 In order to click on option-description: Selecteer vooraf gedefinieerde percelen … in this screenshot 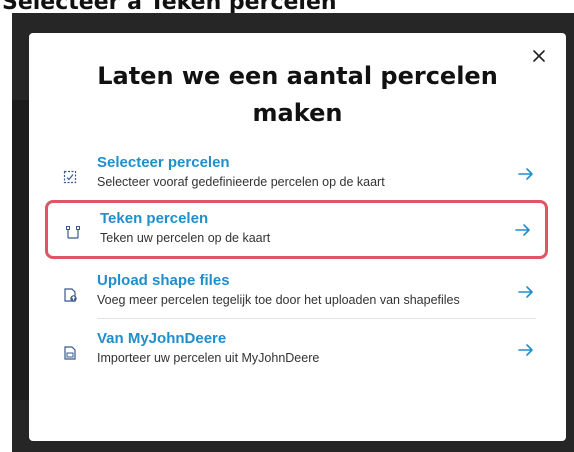, I will do `click(241, 182)`.